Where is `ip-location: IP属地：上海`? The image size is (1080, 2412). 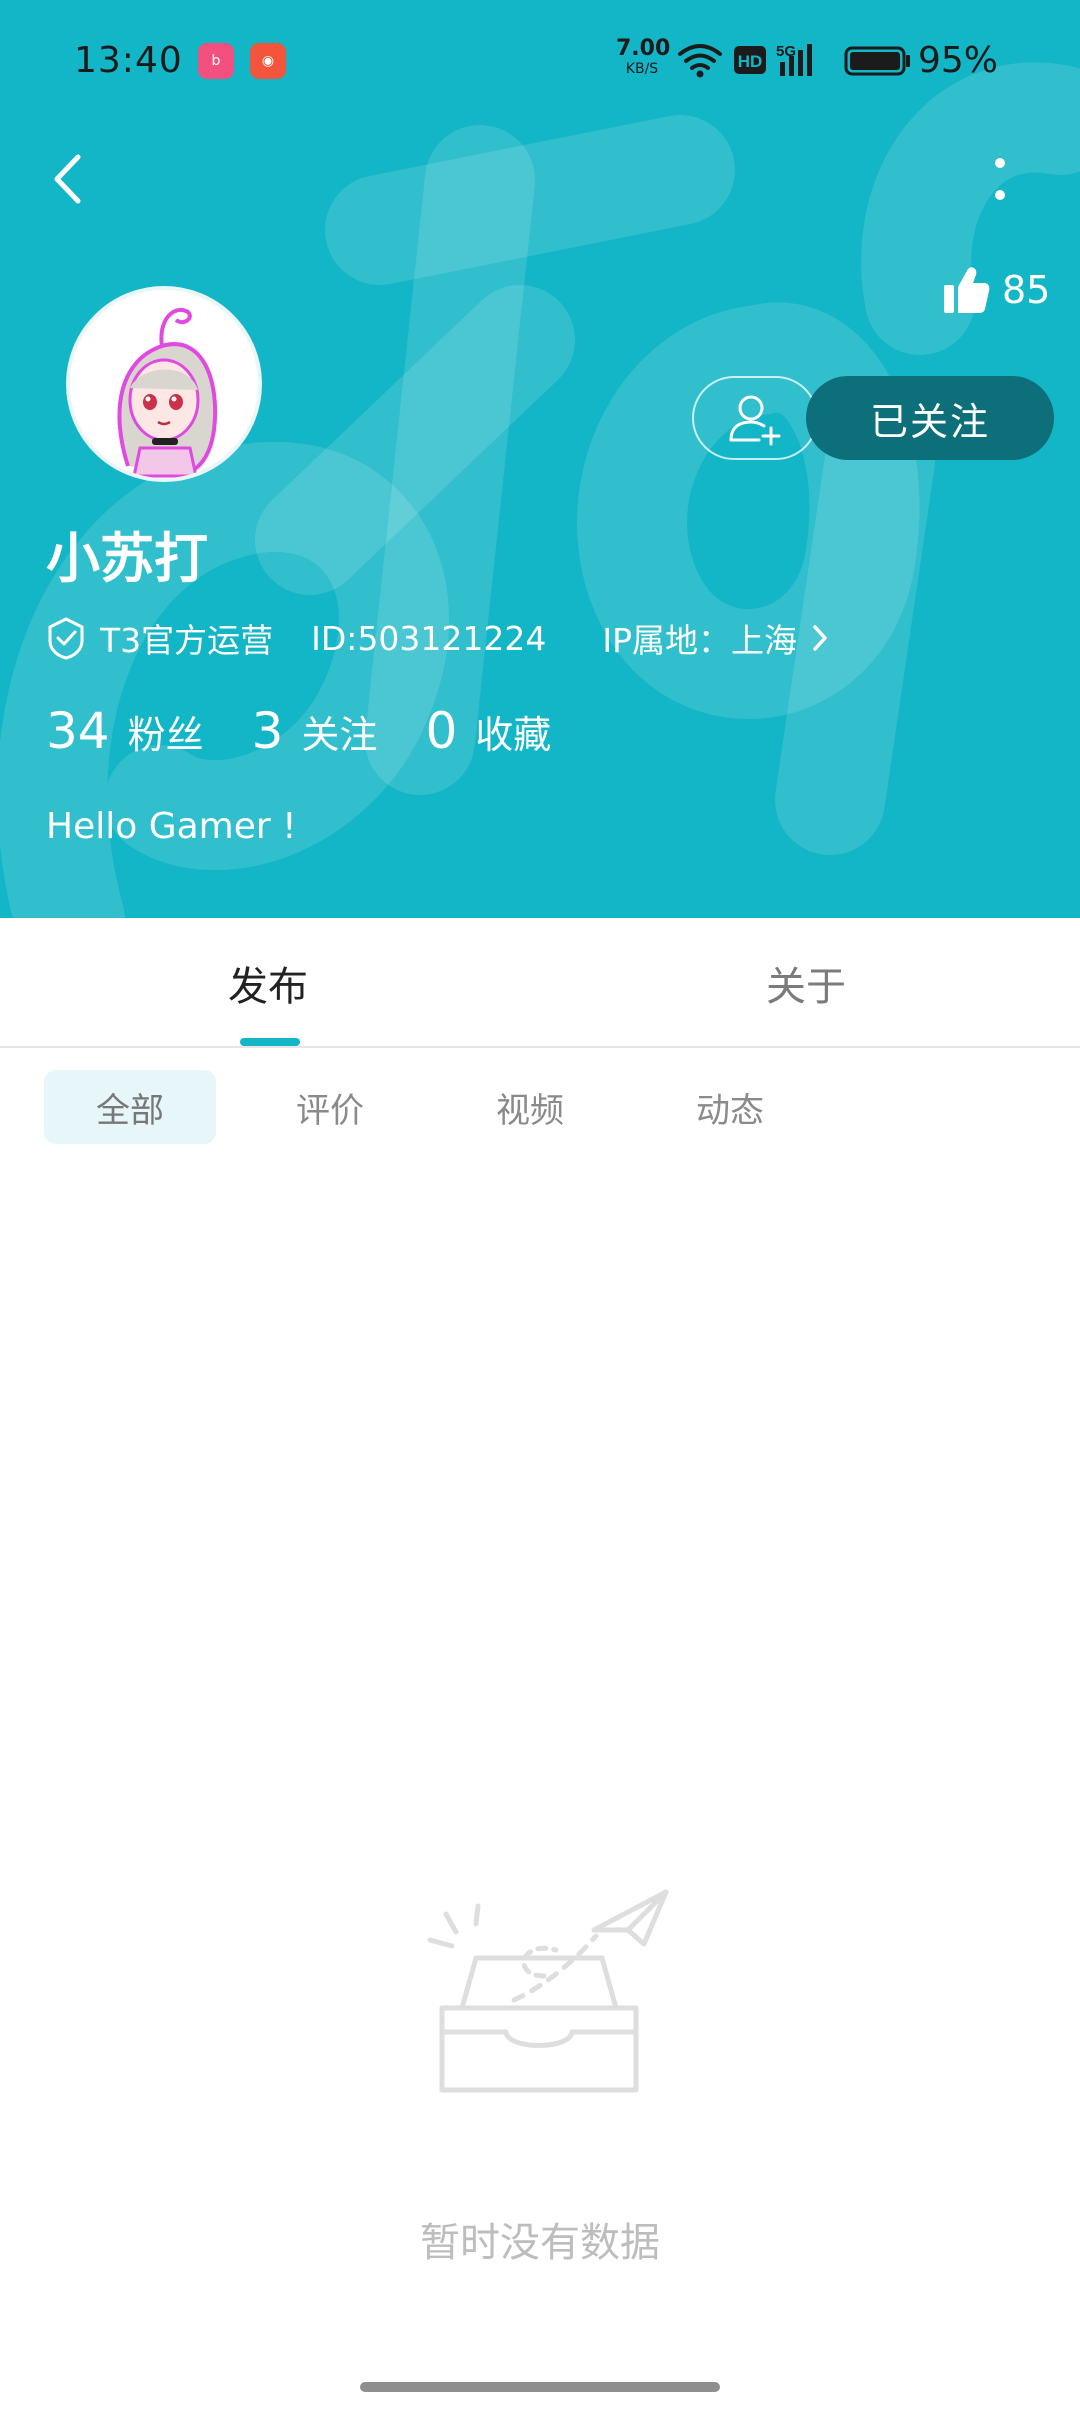 ip-location: IP属地：上海 is located at coordinates (699, 638).